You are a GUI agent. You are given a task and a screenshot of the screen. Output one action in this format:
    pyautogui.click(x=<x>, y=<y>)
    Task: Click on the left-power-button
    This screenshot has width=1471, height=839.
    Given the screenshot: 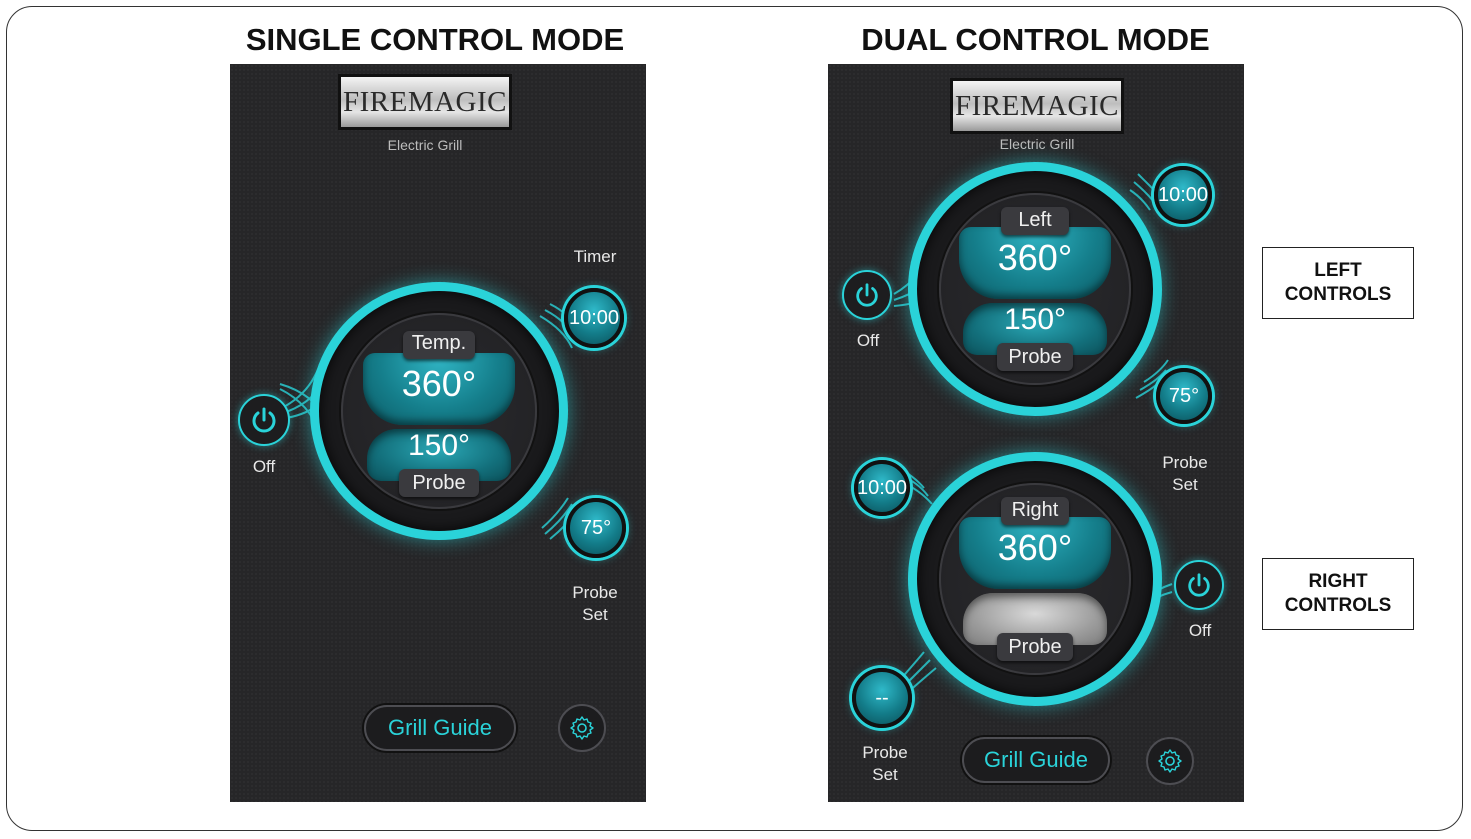 What is the action you would take?
    pyautogui.click(x=867, y=295)
    